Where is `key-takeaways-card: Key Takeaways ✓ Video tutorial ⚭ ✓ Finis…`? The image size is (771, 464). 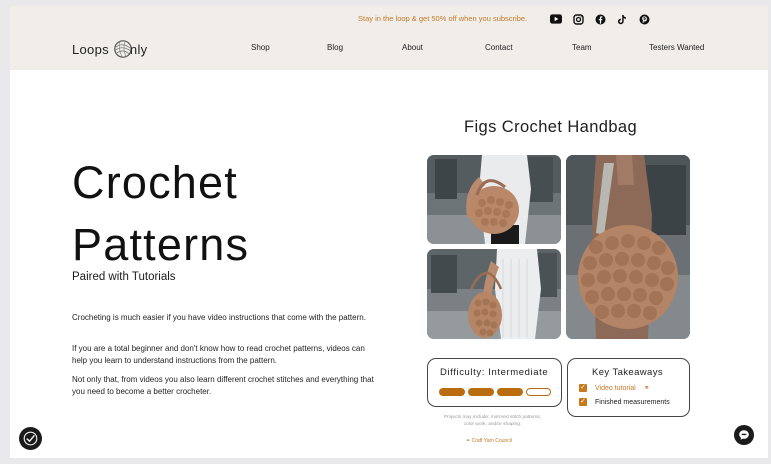
key-takeaways-card: Key Takeaways ✓ Video tutorial ⚭ ✓ Finis… is located at coordinates (628, 387).